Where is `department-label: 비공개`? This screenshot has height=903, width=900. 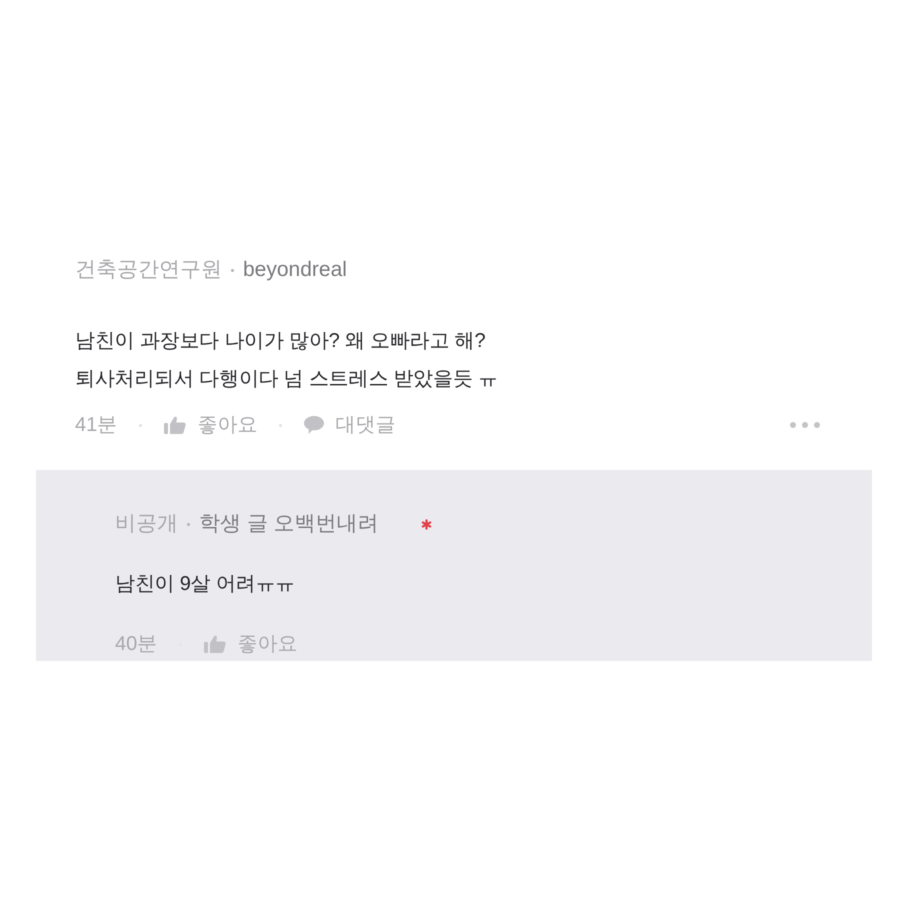 department-label: 비공개 is located at coordinates (146, 524).